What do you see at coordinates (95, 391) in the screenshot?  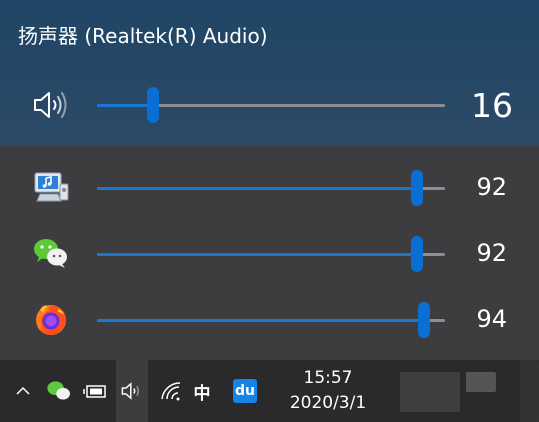 I see `battery-icon` at bounding box center [95, 391].